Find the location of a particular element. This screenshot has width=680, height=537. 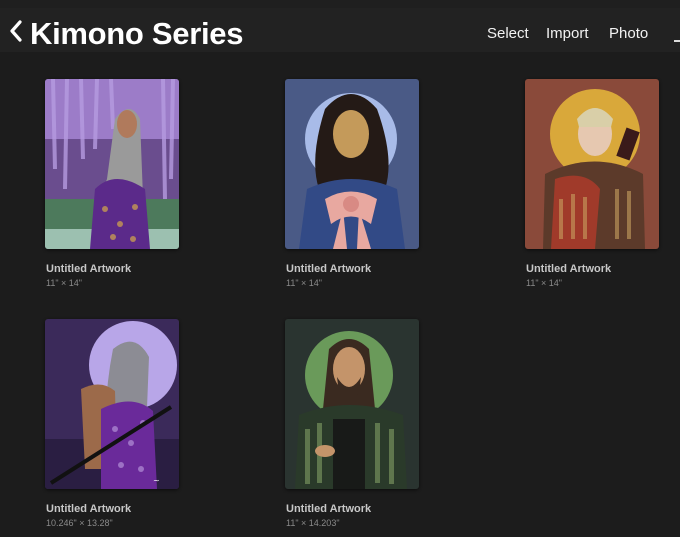

select-button: Select is located at coordinates (508, 33).